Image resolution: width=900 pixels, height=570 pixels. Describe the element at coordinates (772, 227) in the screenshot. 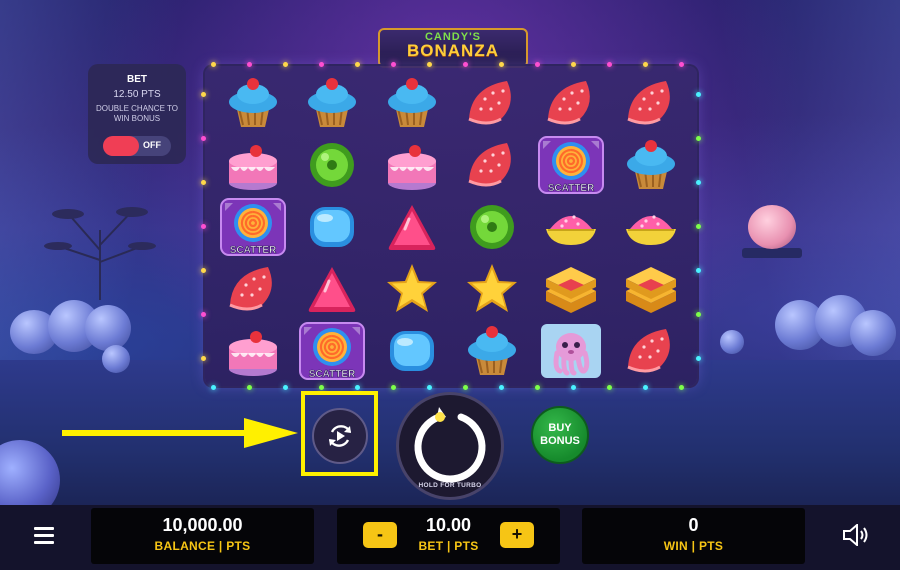

I see `sweet-decoration` at that location.